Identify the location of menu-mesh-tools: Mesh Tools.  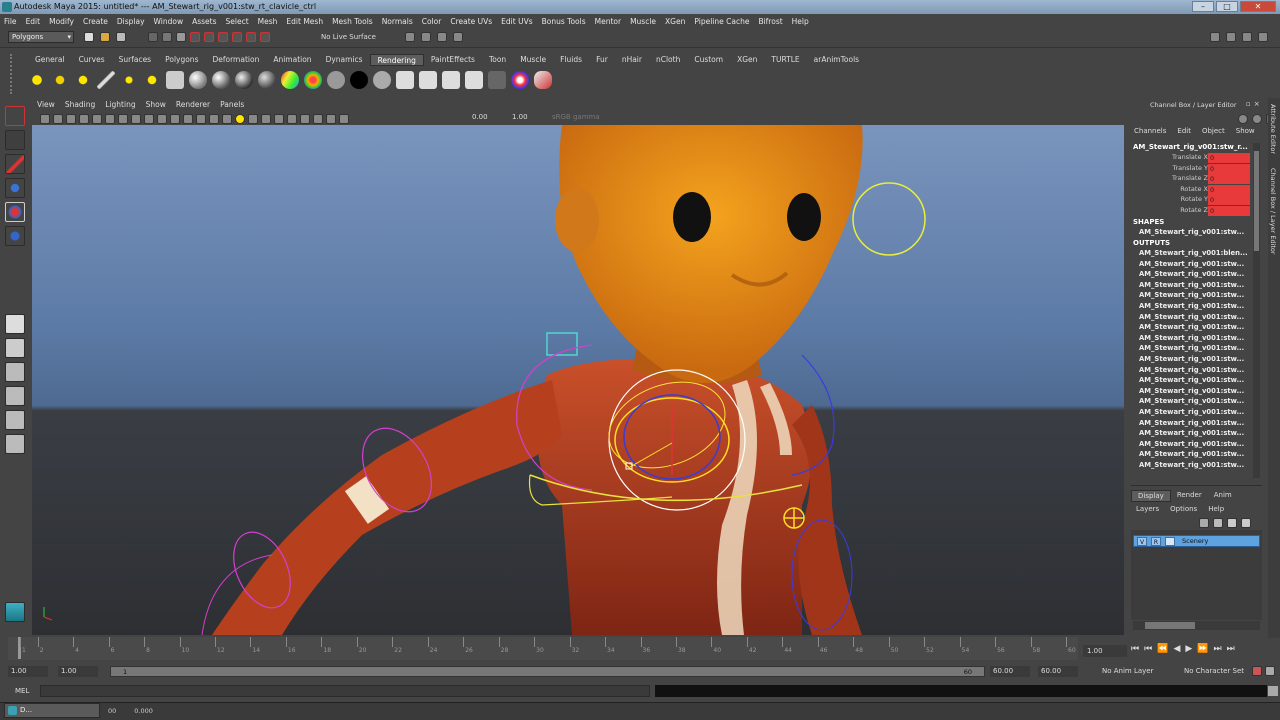
(352, 21).